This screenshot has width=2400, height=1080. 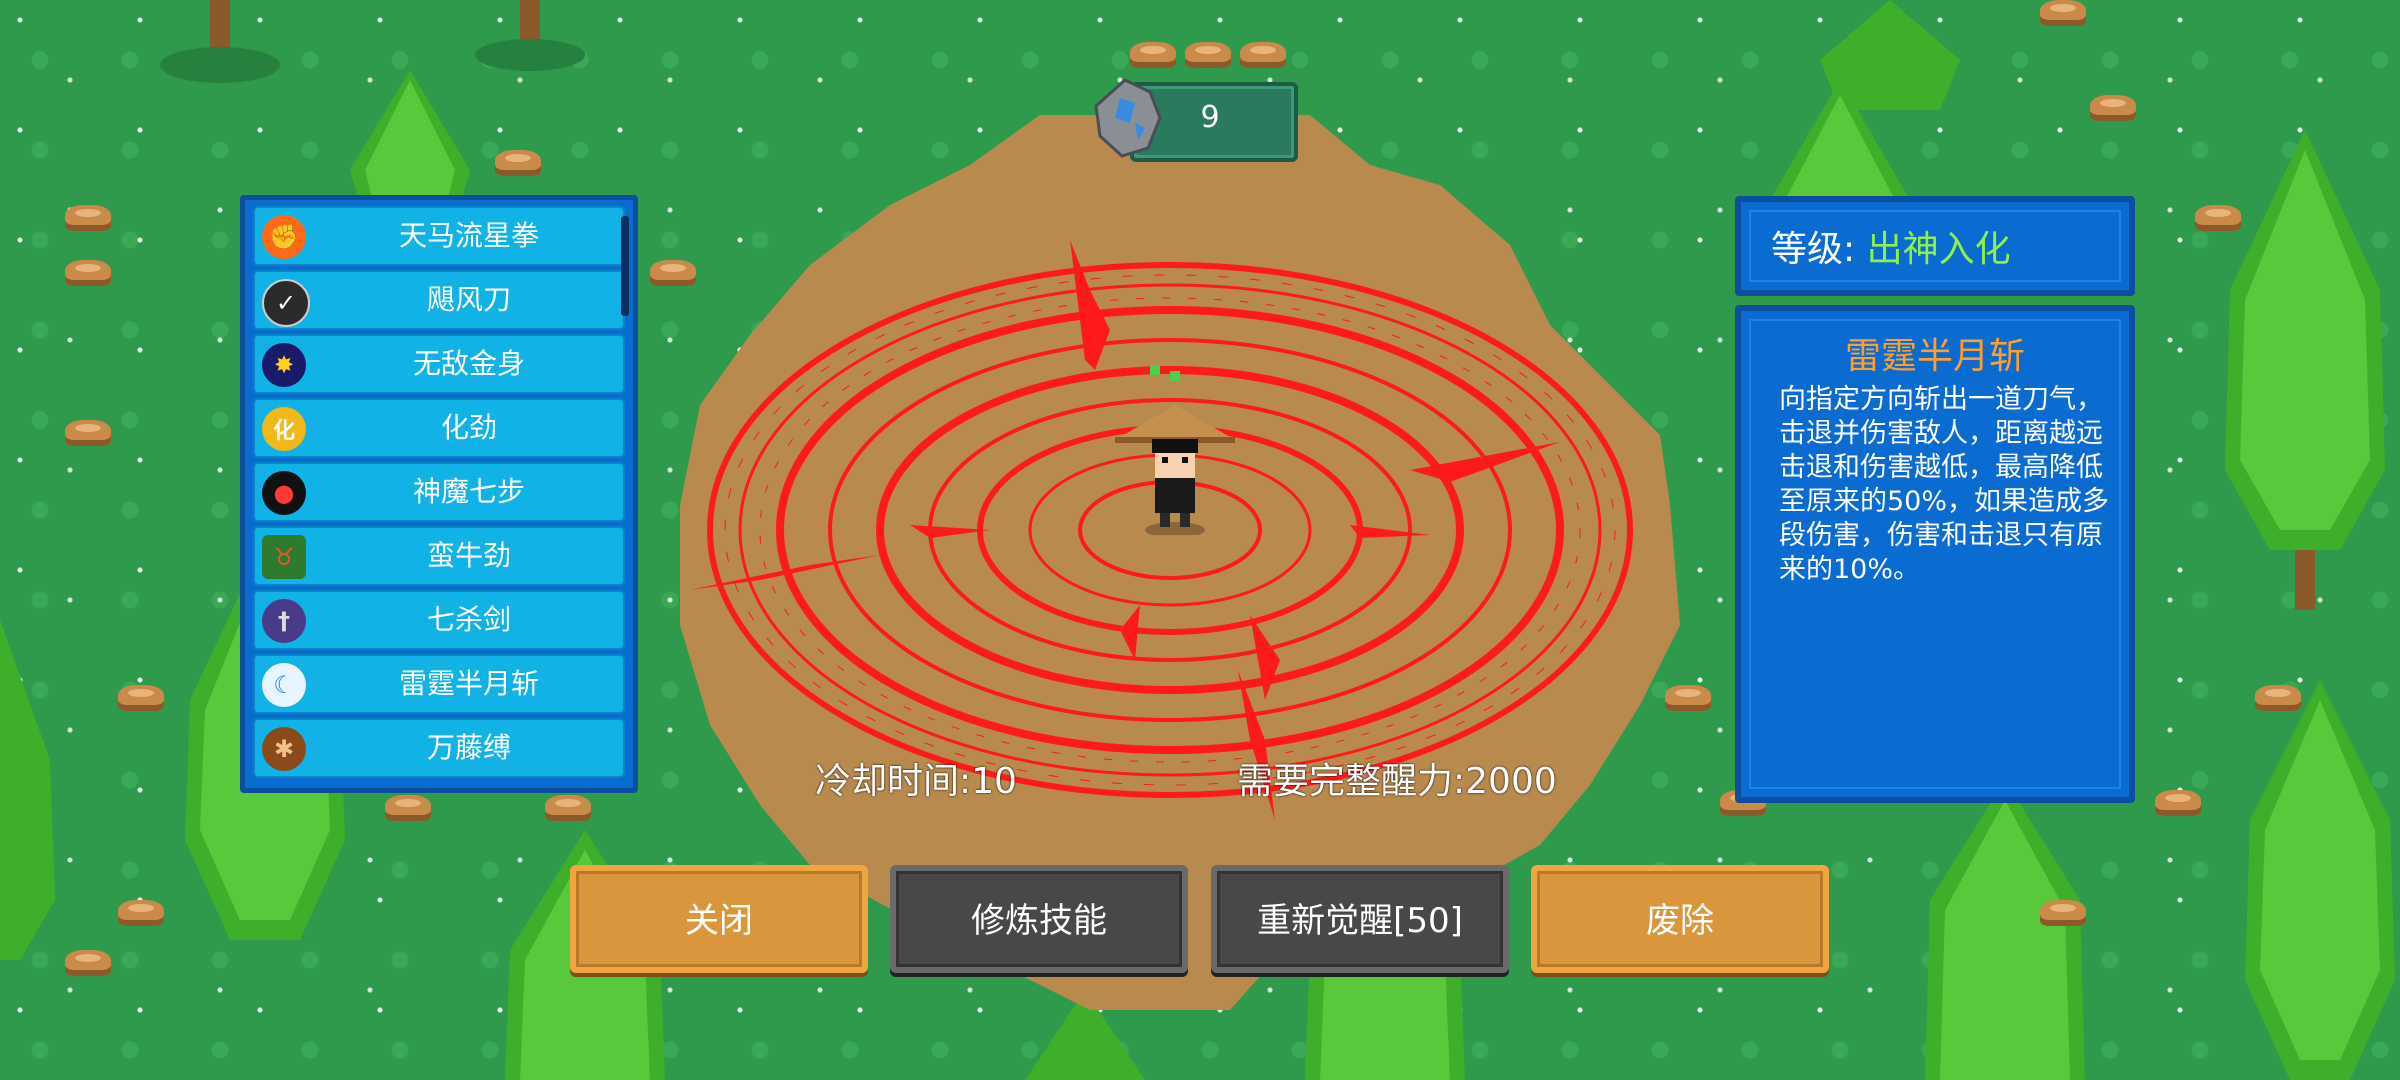 I want to click on golden-body-icon: ✸, so click(x=284, y=365).